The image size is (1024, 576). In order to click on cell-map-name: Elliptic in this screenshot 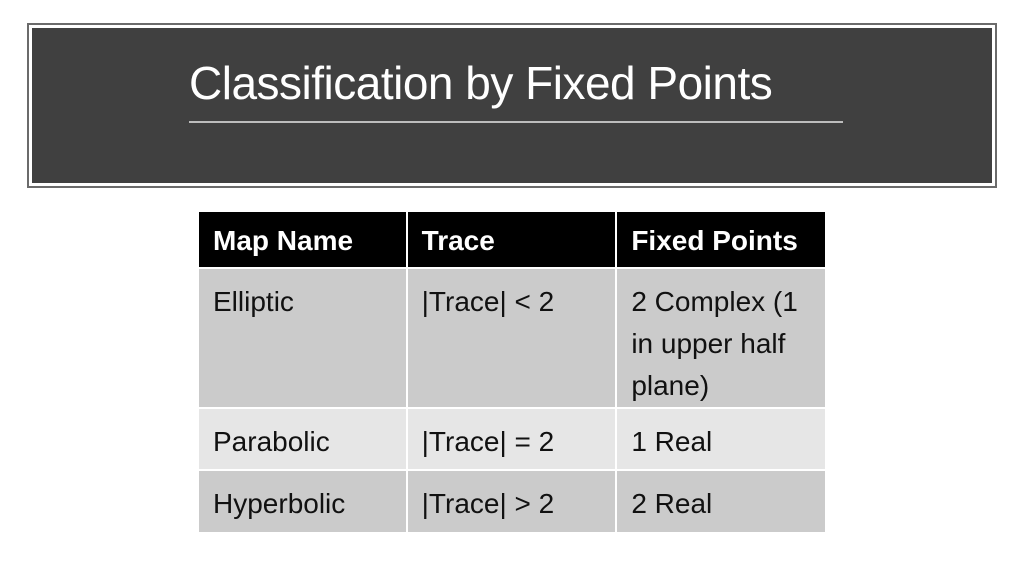, I will do `click(302, 338)`.